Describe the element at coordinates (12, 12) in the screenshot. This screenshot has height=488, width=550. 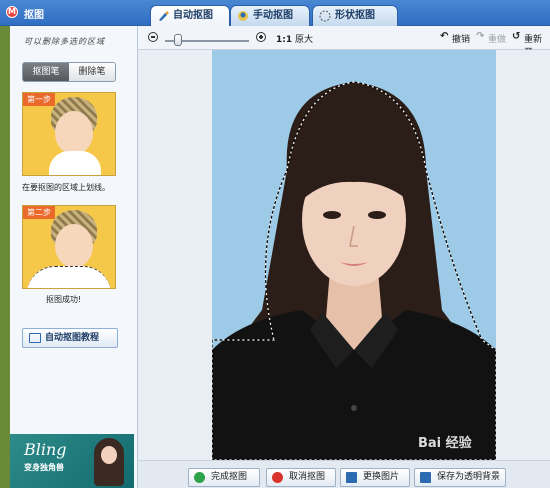
I see `app-logo-icon: M` at that location.